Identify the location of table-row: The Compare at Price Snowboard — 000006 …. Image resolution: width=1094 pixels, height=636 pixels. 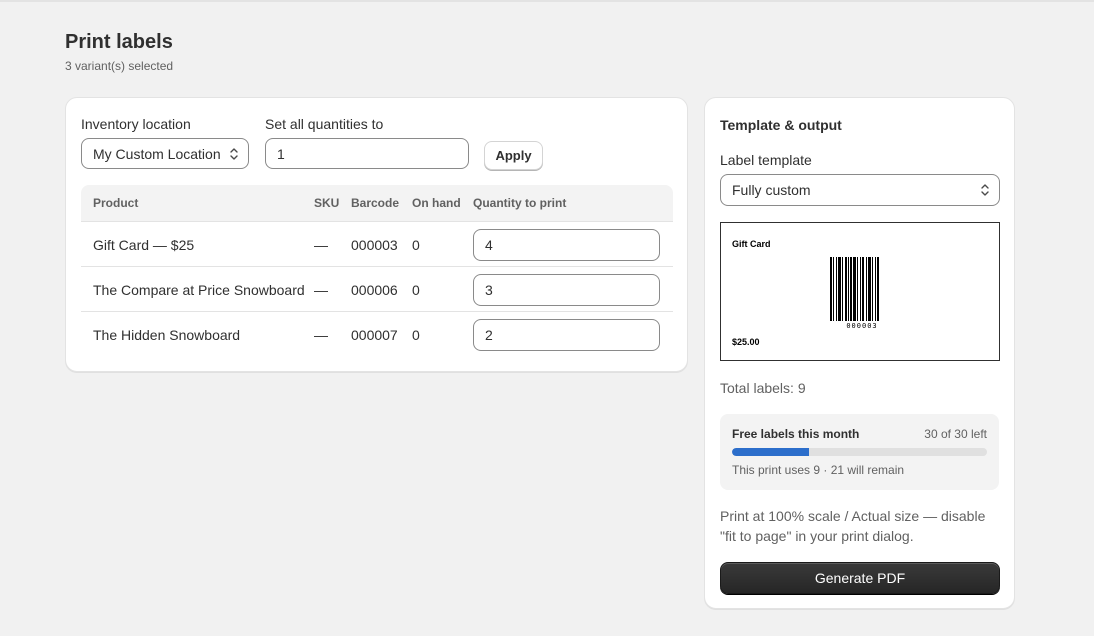
(377, 289).